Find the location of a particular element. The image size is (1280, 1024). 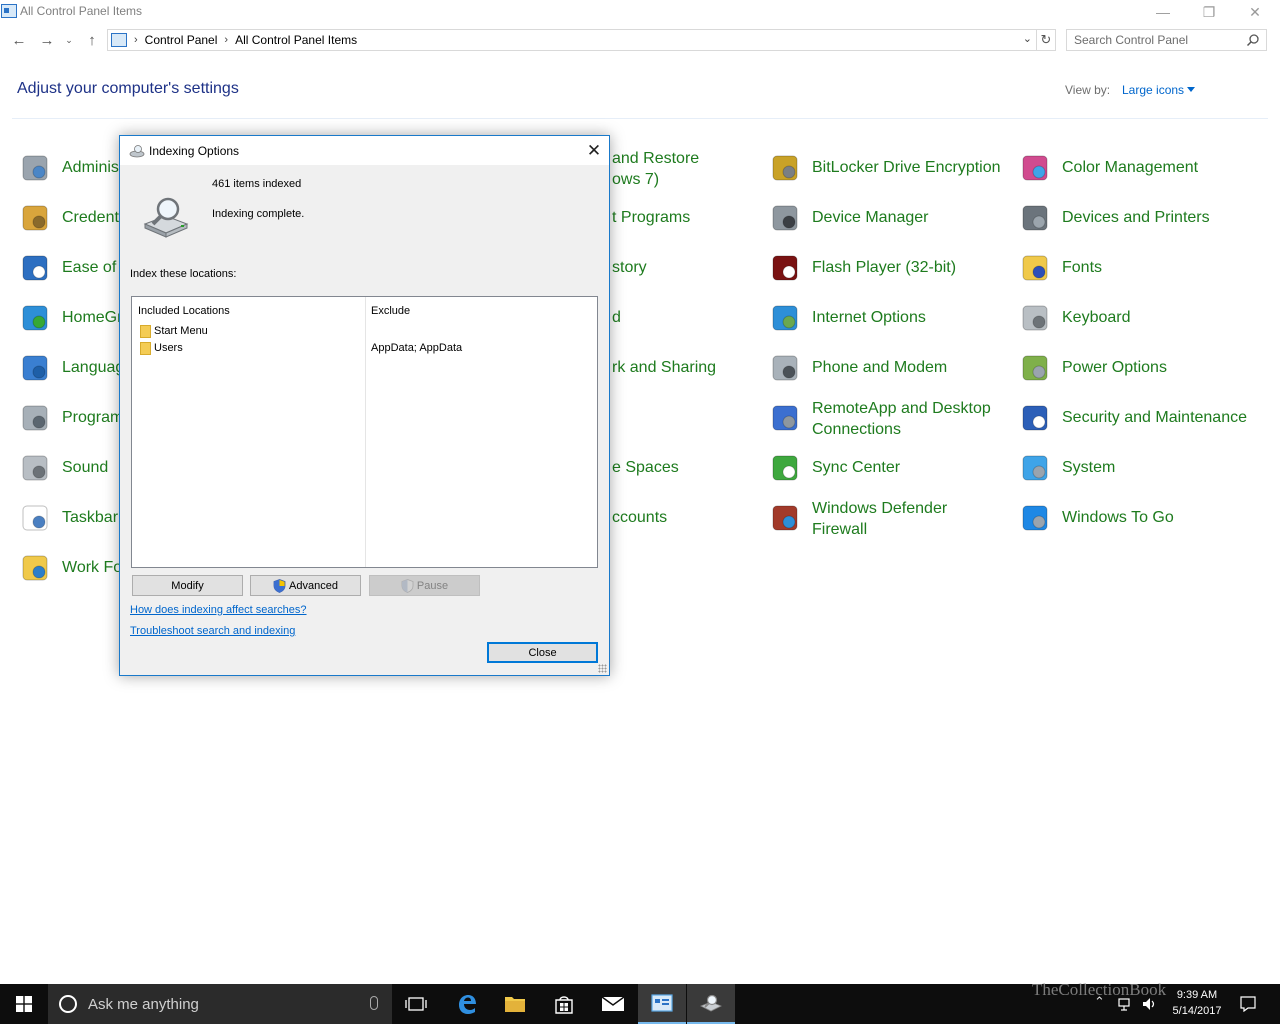

security-maintenance-icon is located at coordinates (1035, 418).